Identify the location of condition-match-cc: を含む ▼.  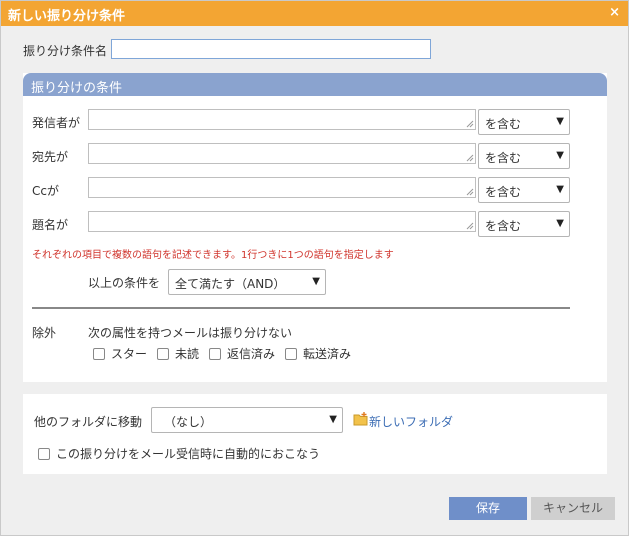
(524, 190).